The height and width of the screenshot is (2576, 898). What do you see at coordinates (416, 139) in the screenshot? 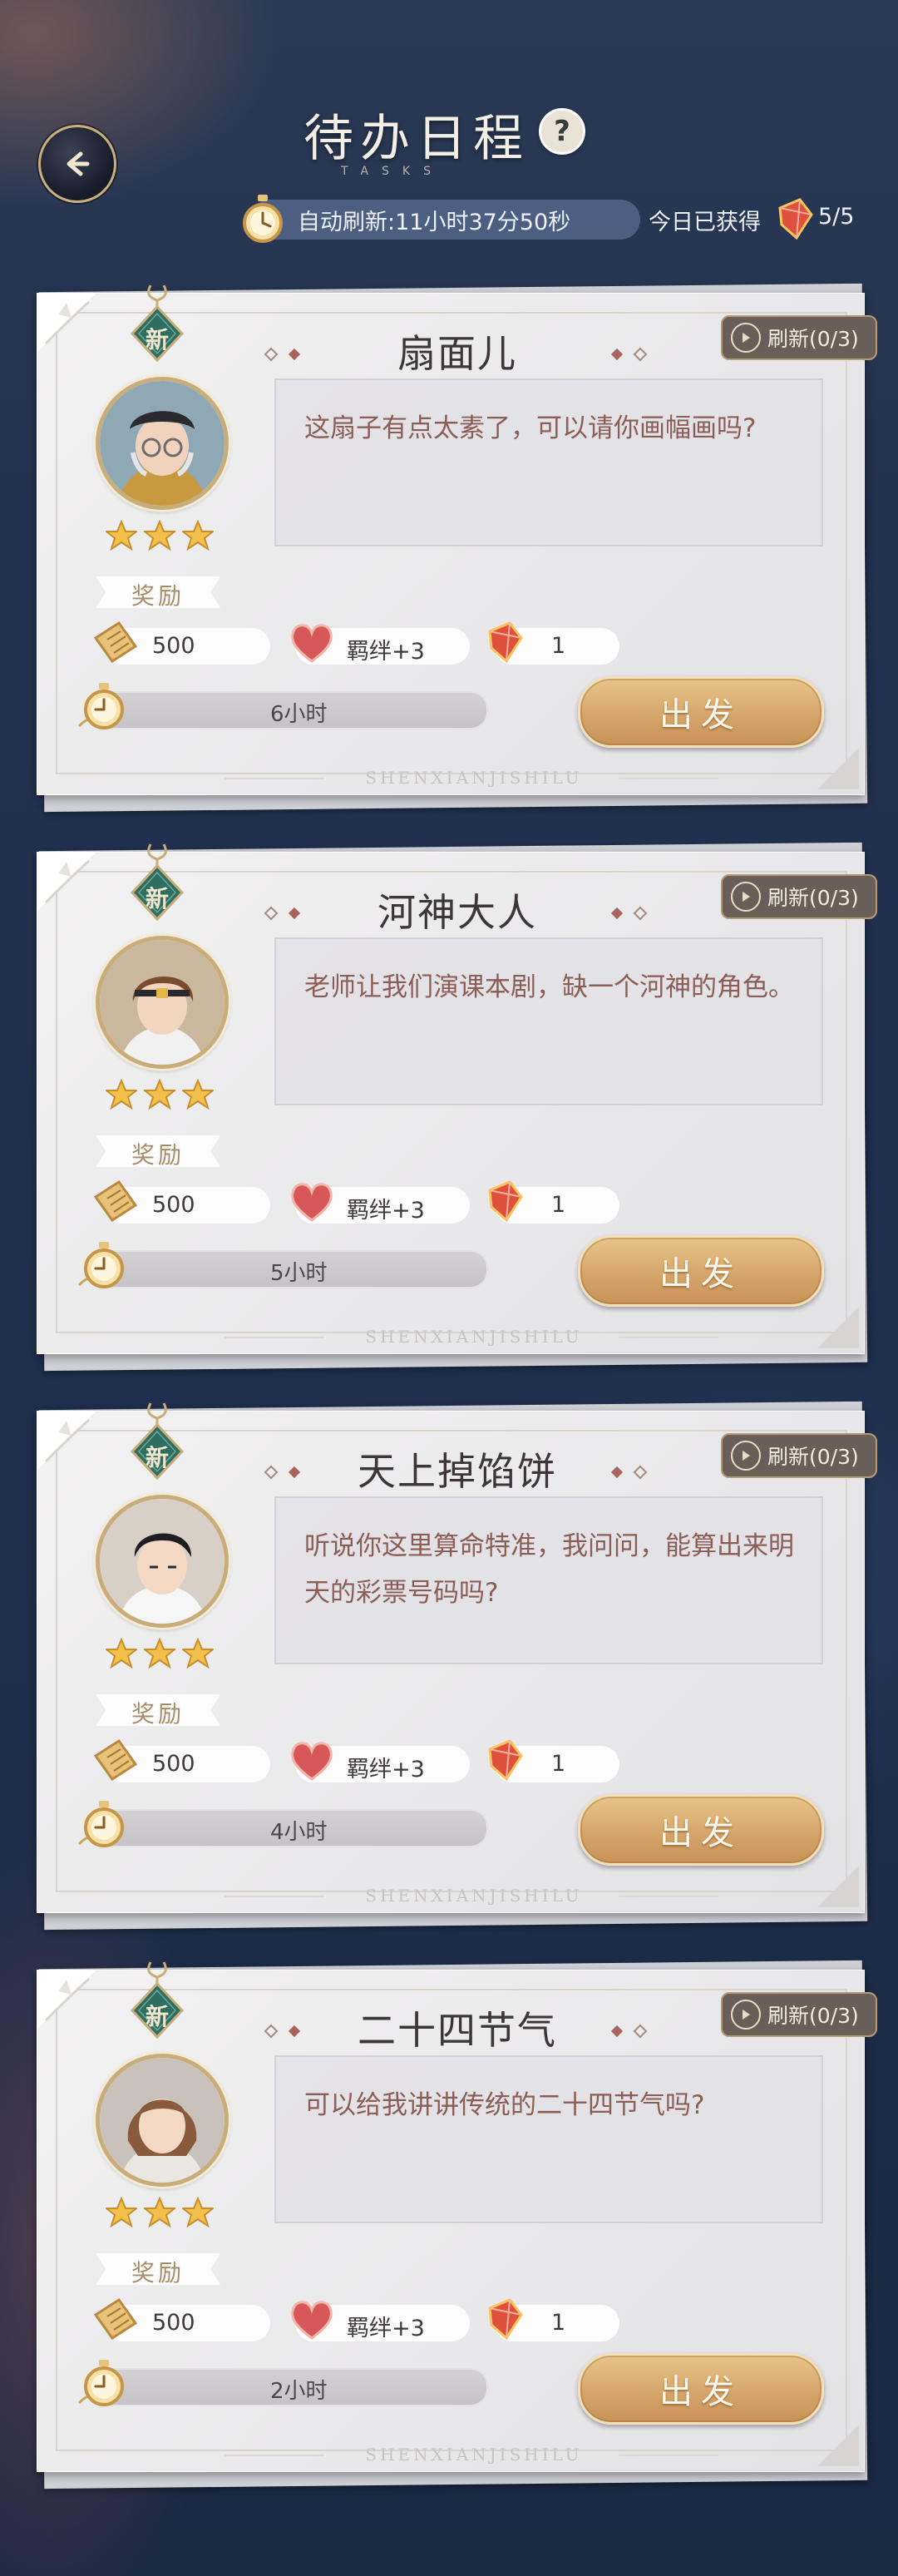
I see `page-title: 待办日程` at bounding box center [416, 139].